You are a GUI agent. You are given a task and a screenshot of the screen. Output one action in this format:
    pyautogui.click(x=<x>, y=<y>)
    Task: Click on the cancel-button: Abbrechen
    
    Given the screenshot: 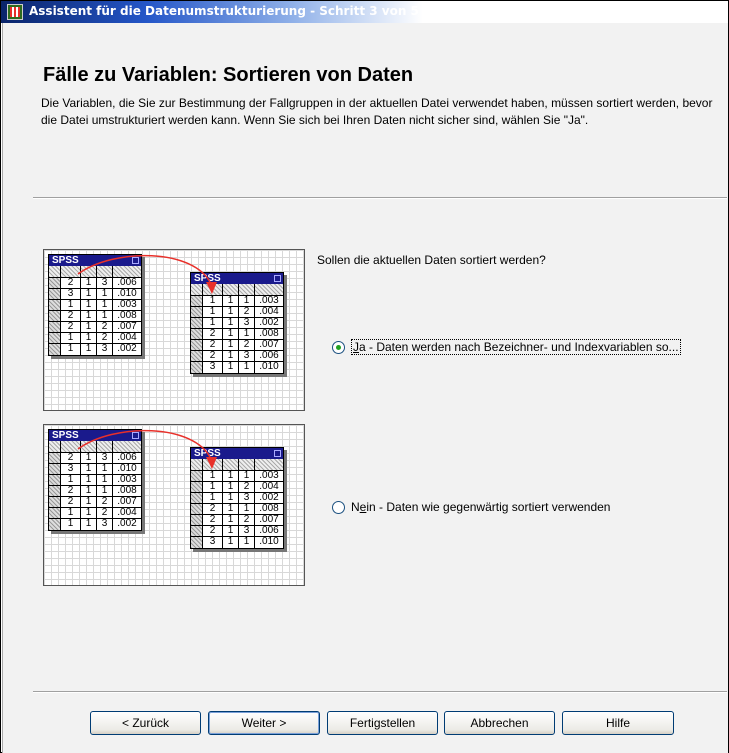 What is the action you would take?
    pyautogui.click(x=499, y=723)
    